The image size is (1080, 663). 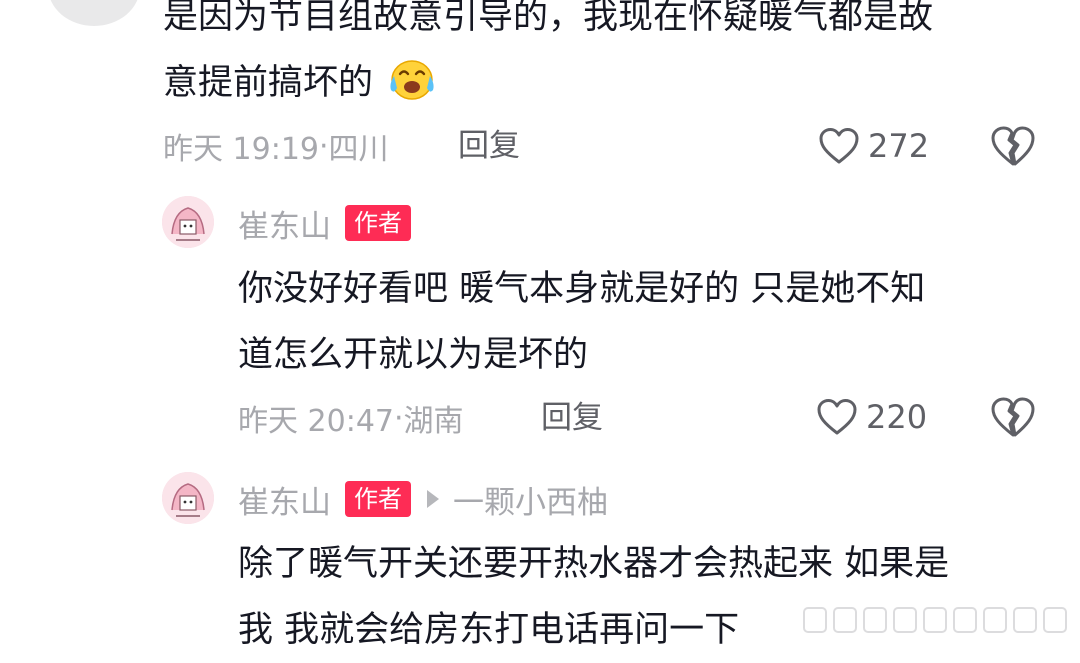 I want to click on reply-target-username: 一颗小西柚, so click(x=530, y=499).